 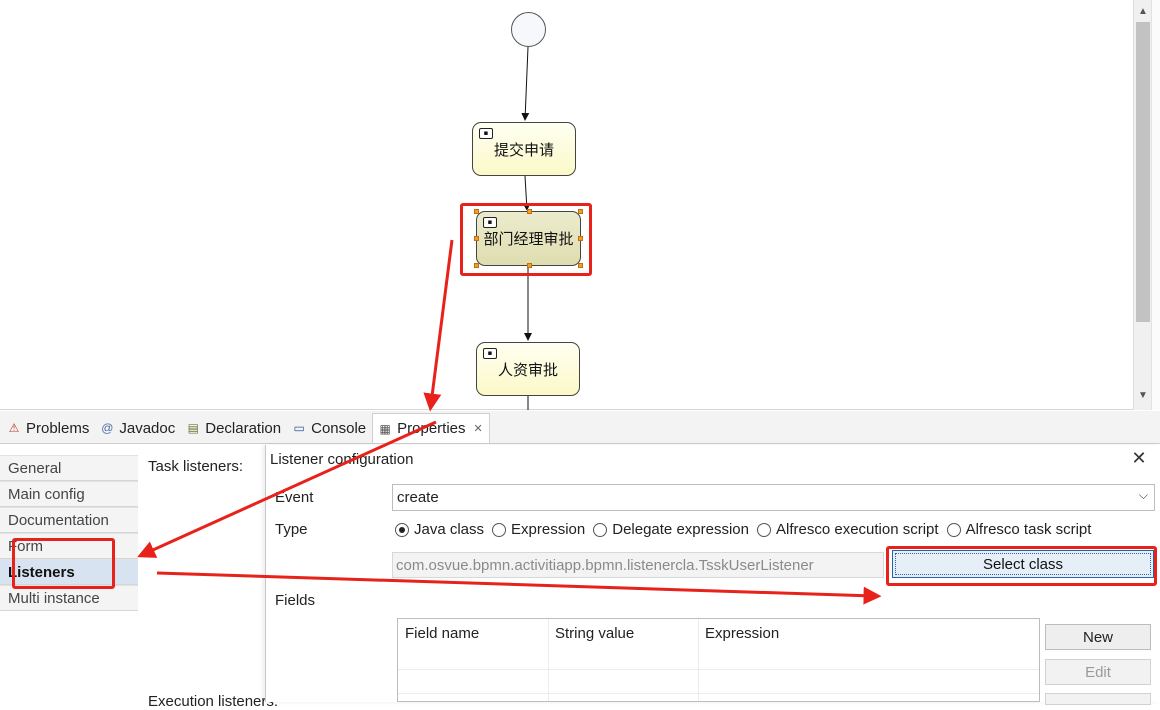 What do you see at coordinates (287, 489) in the screenshot?
I see `arrow-properties-to-listeners` at bounding box center [287, 489].